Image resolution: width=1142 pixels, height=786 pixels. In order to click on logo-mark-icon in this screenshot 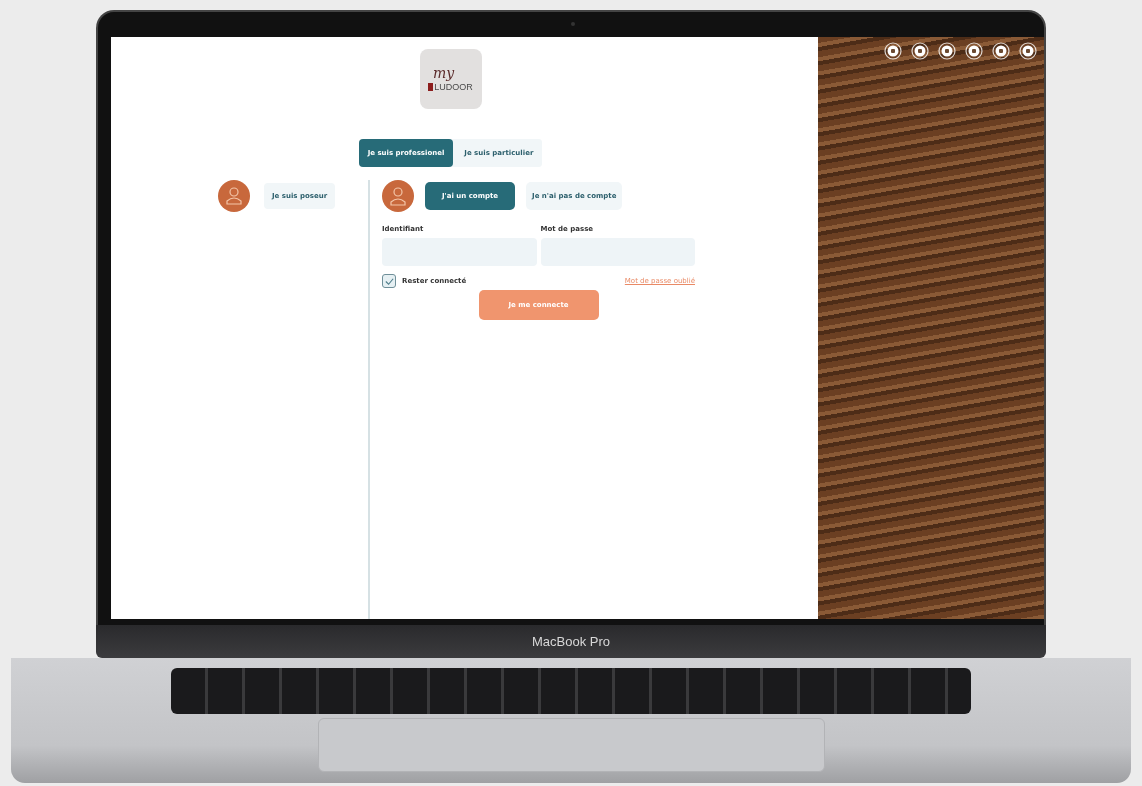, I will do `click(431, 87)`.